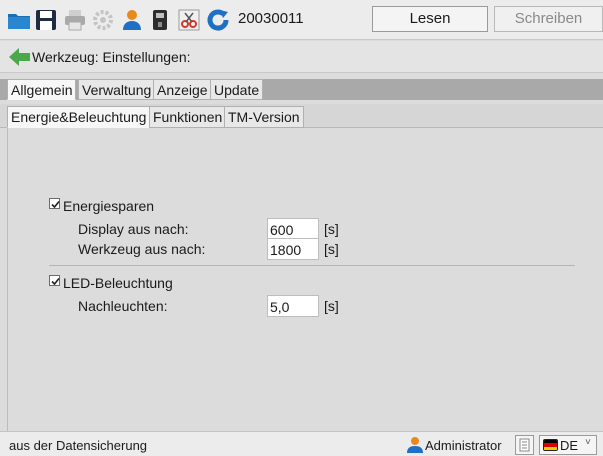 Image resolution: width=603 pixels, height=456 pixels. What do you see at coordinates (79, 117) in the screenshot?
I see `tab-energie-beleuchtung: Energie&Beleuchtung` at bounding box center [79, 117].